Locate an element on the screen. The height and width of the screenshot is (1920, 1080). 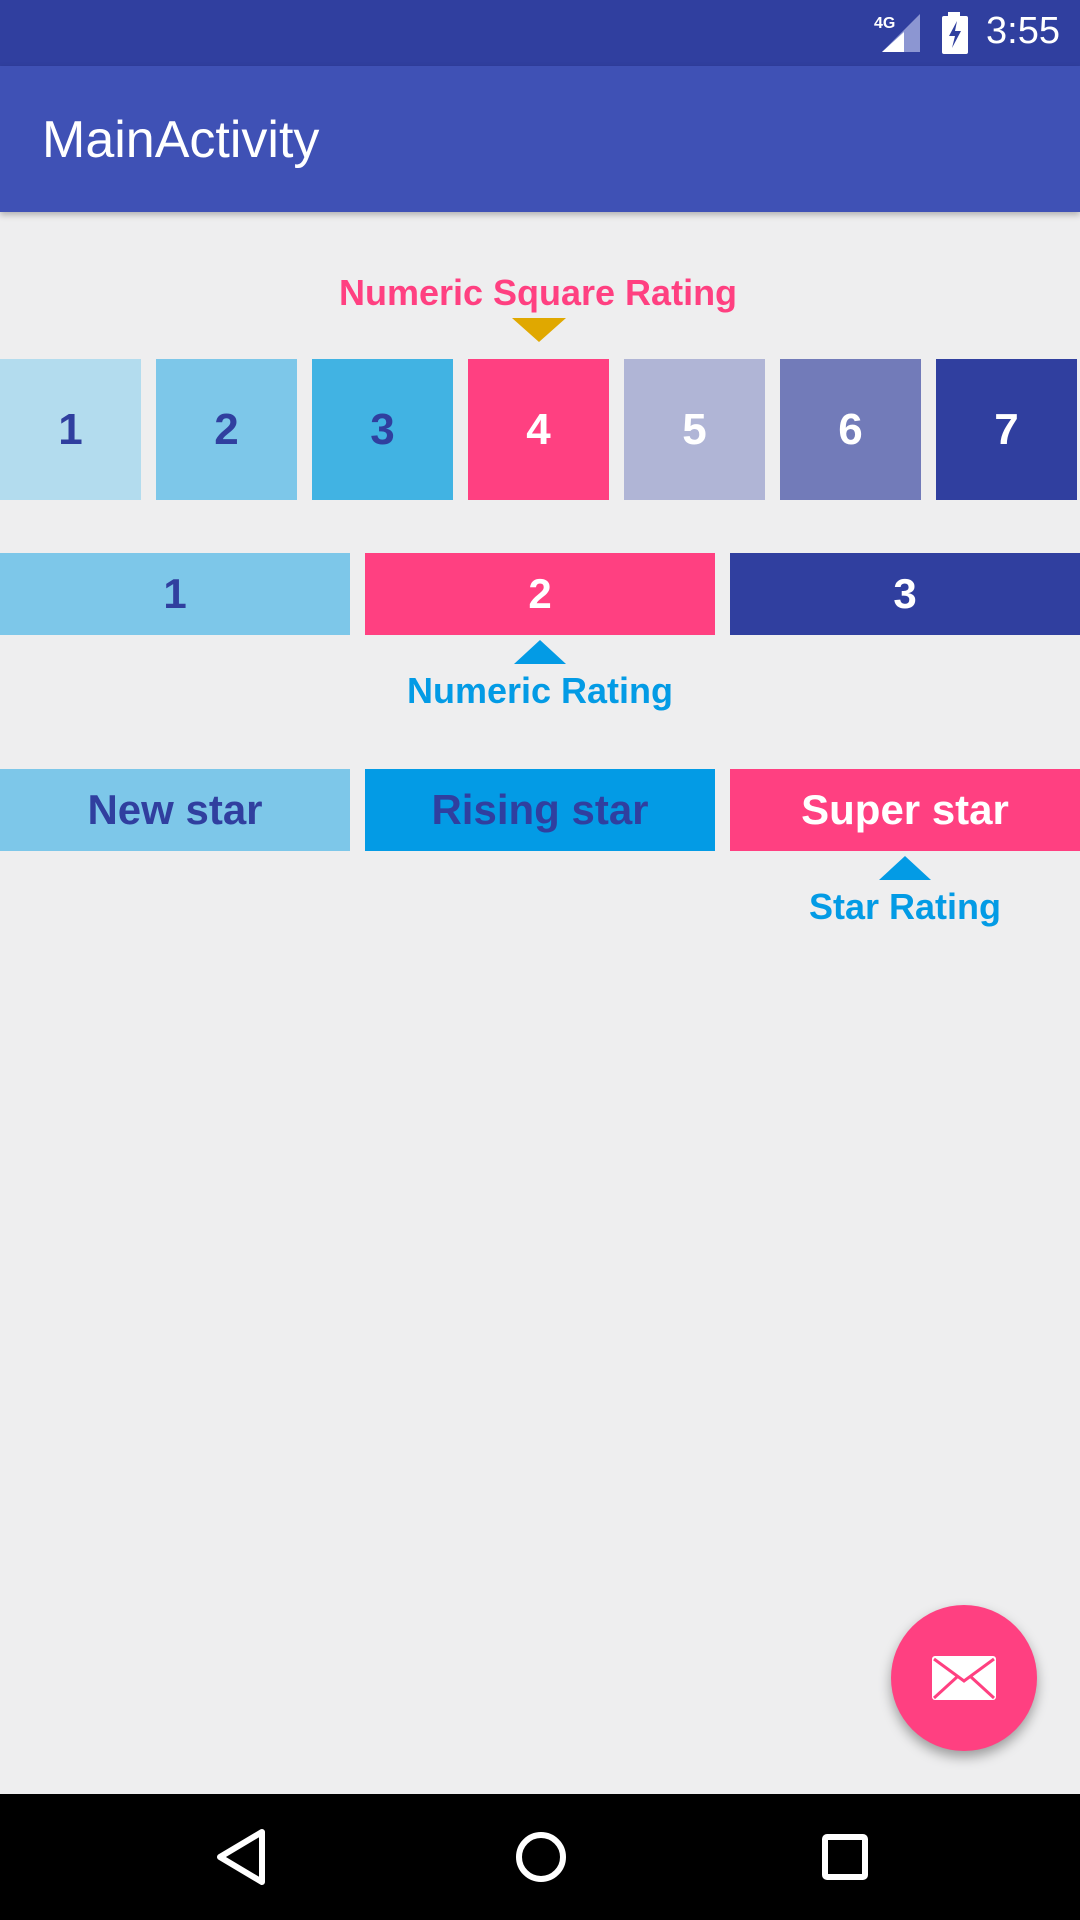
navigation-bar is located at coordinates (540, 1857).